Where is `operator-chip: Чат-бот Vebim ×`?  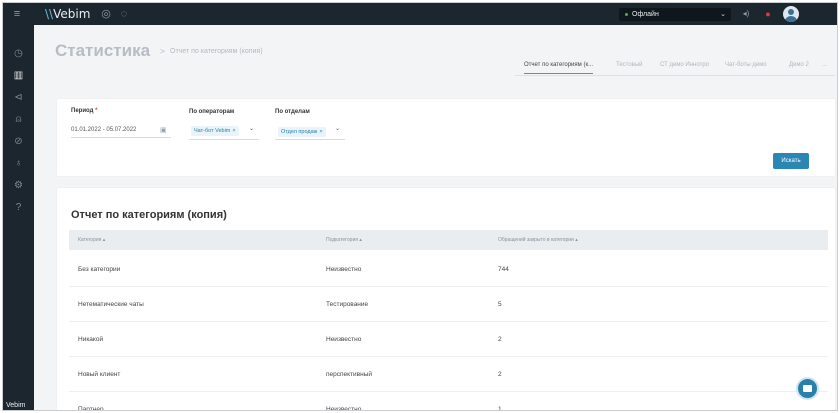 operator-chip: Чат-бот Vebim × is located at coordinates (215, 131).